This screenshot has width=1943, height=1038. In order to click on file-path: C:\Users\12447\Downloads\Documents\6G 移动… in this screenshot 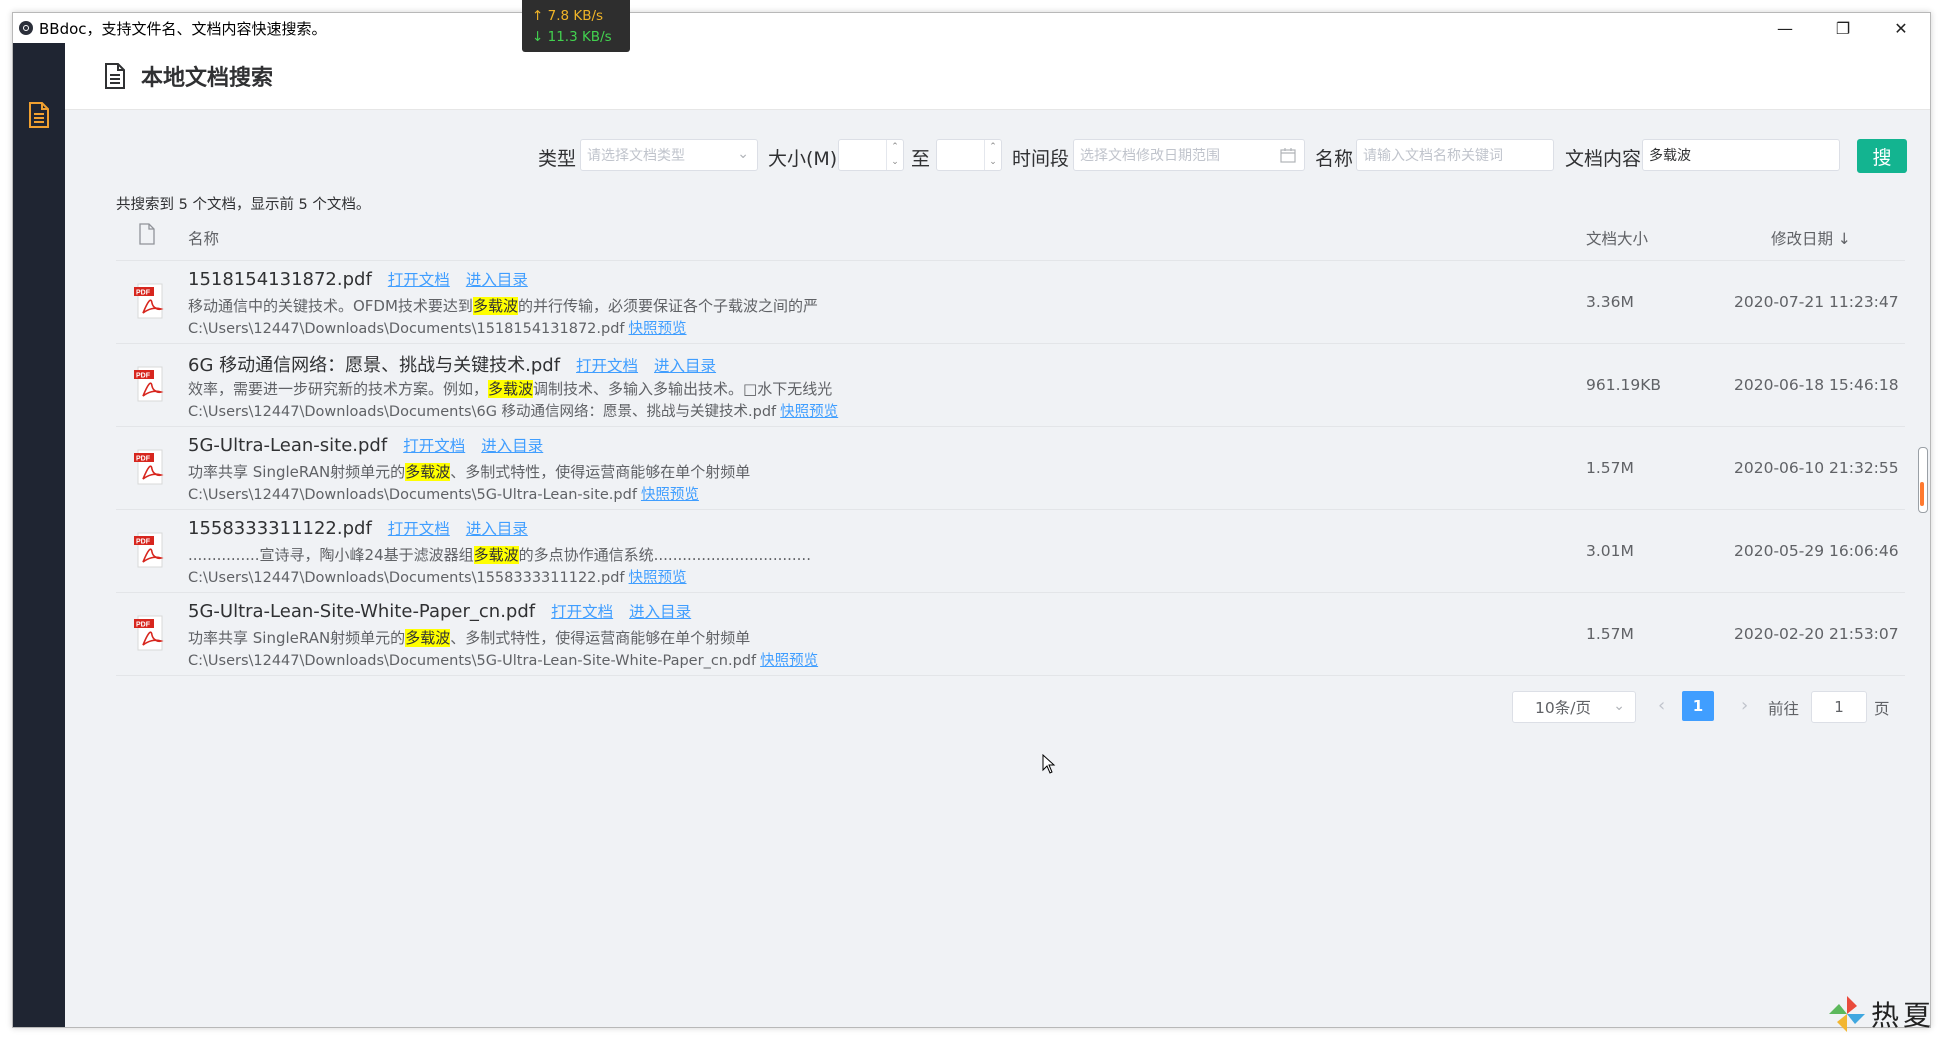, I will do `click(482, 412)`.